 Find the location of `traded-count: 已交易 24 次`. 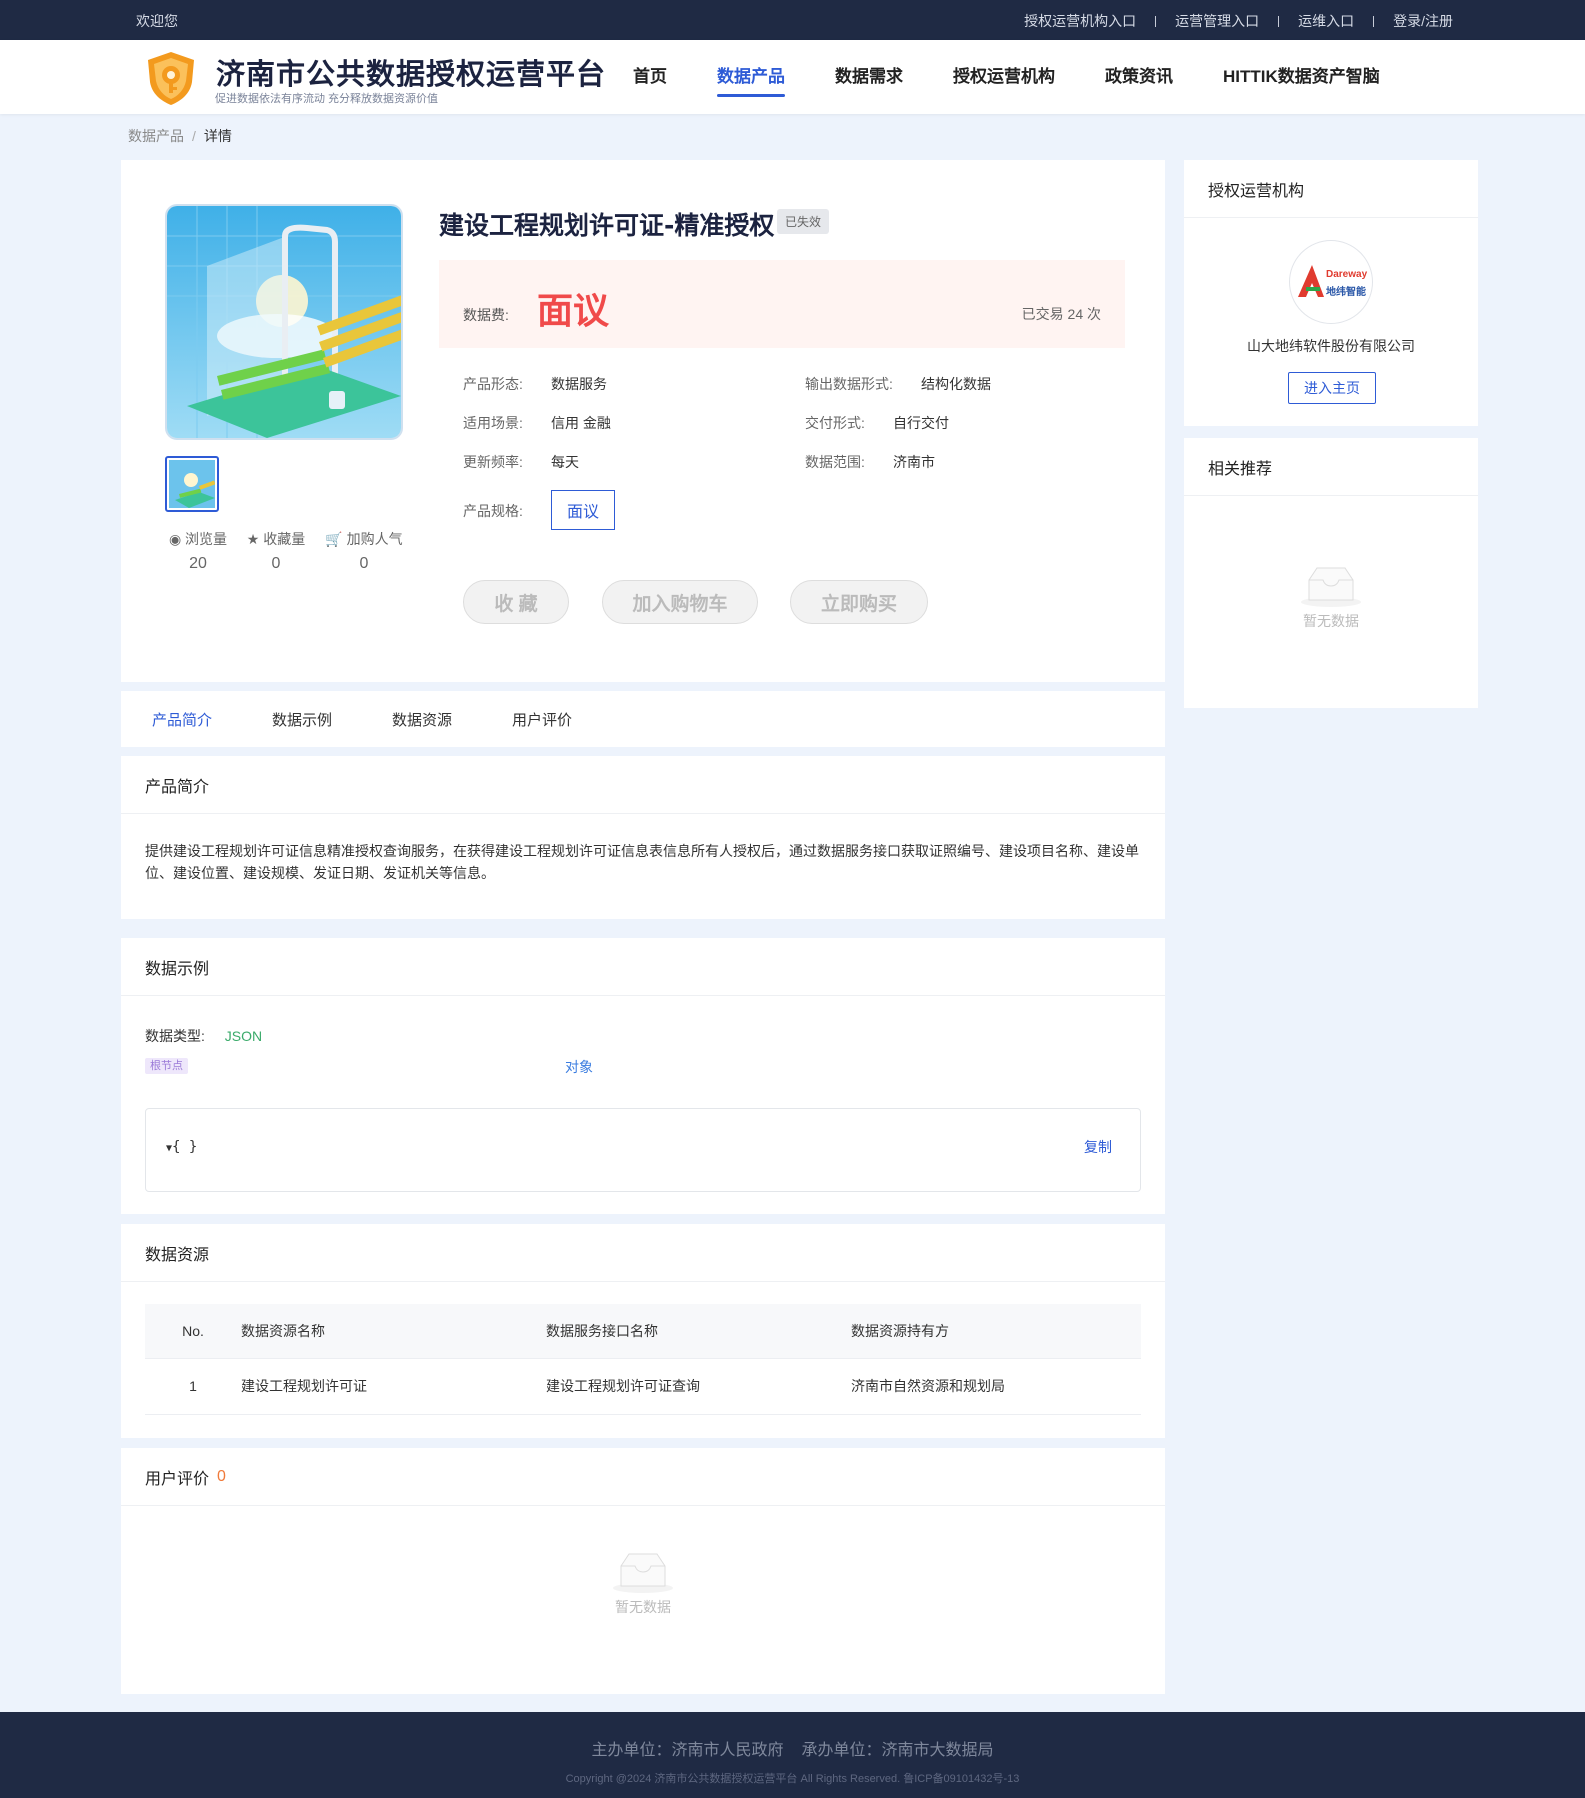

traded-count: 已交易 24 次 is located at coordinates (1061, 314).